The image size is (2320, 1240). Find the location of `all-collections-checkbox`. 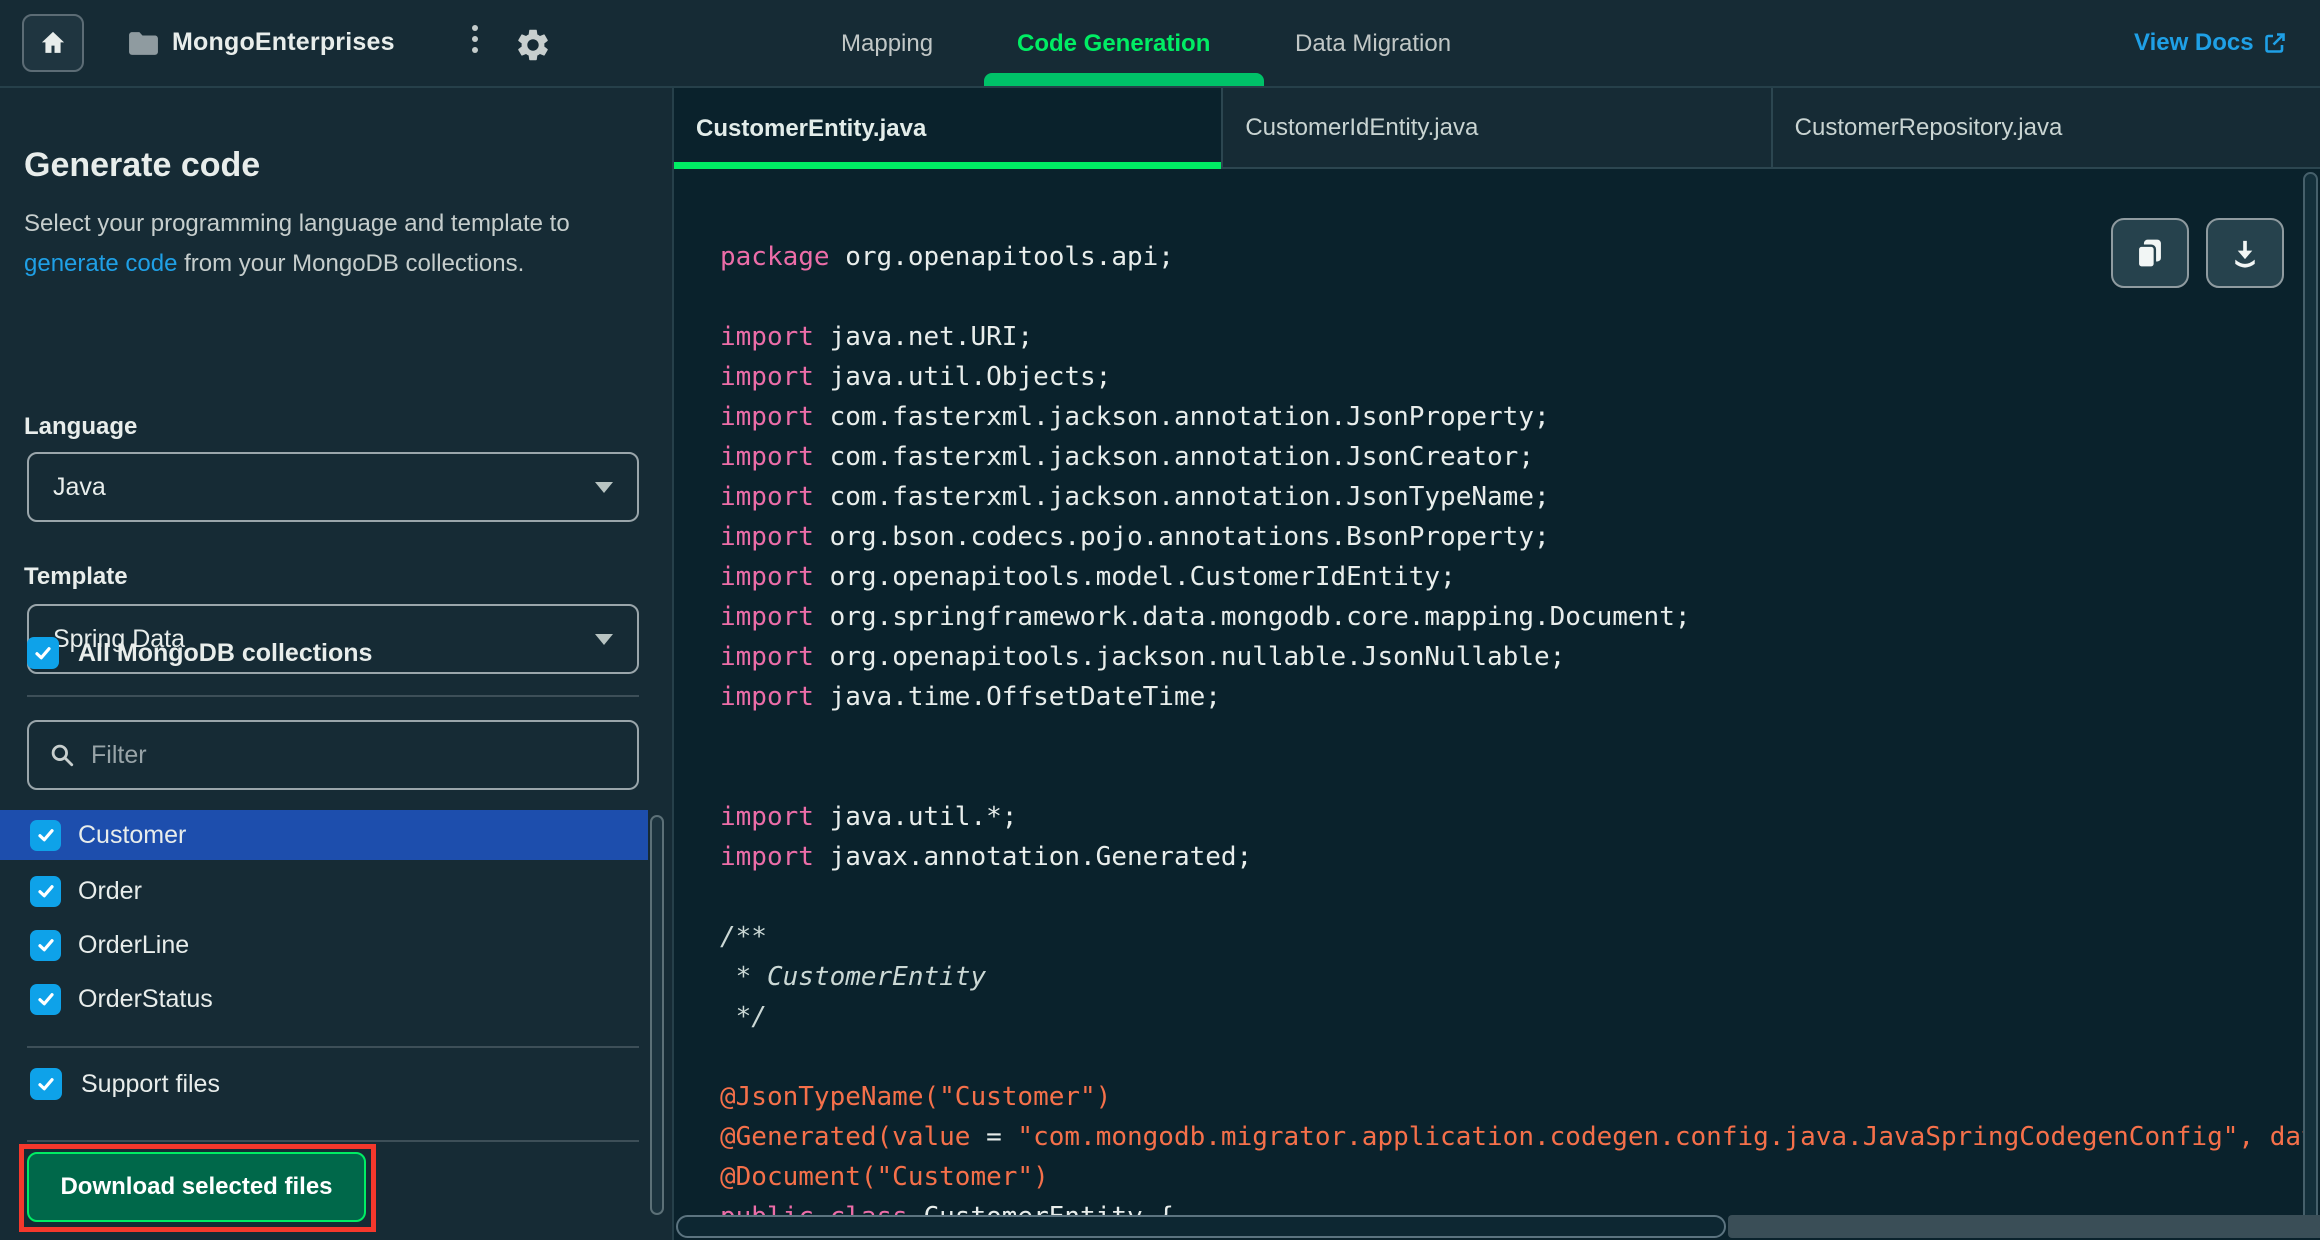

all-collections-checkbox is located at coordinates (43, 653).